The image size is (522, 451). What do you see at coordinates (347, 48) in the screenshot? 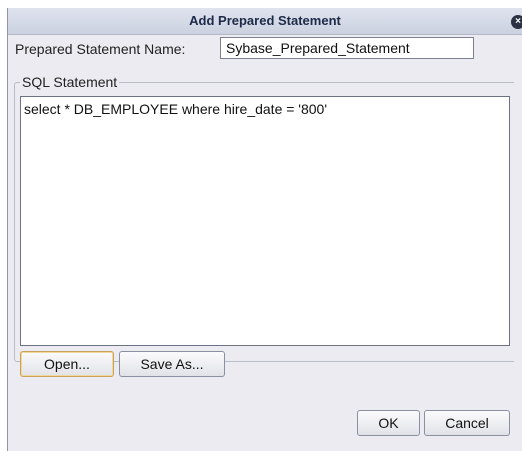
I see `statement-name-input` at bounding box center [347, 48].